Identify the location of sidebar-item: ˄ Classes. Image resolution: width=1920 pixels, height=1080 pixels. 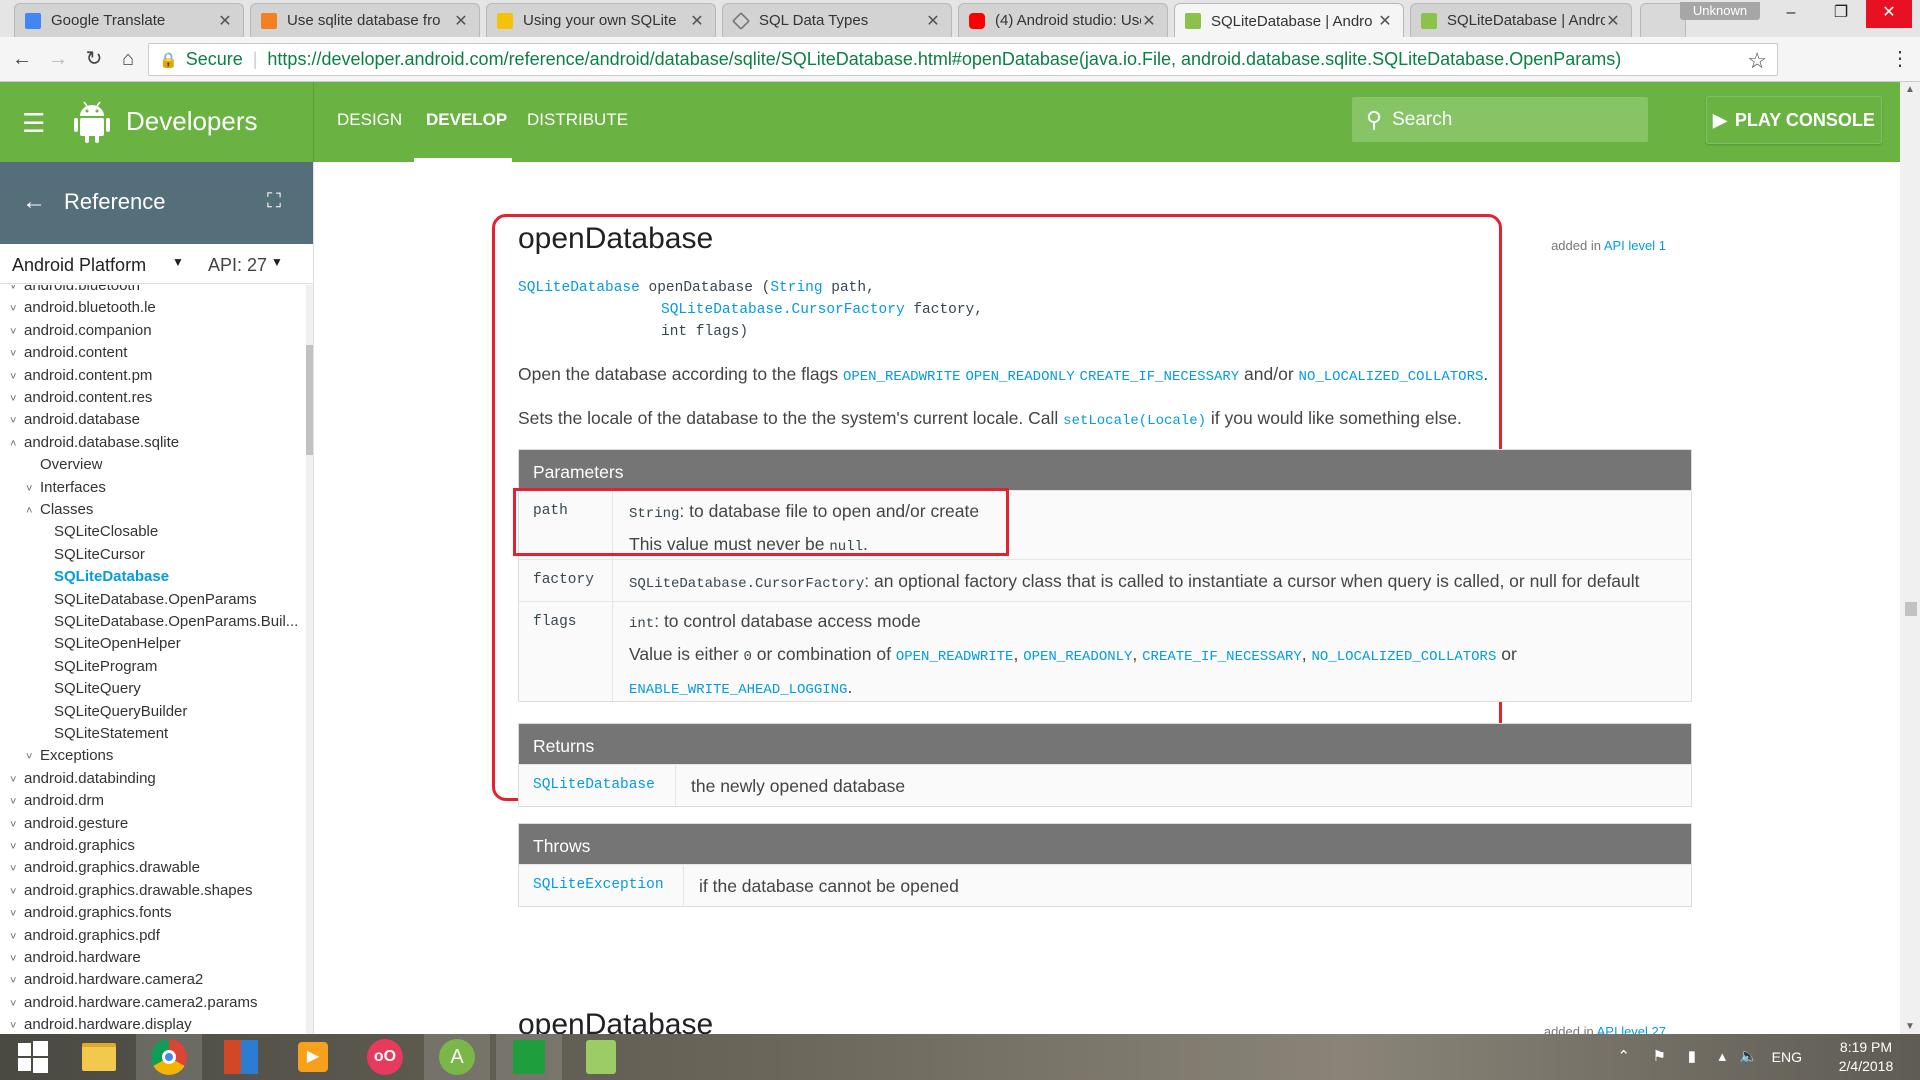
(59, 512).